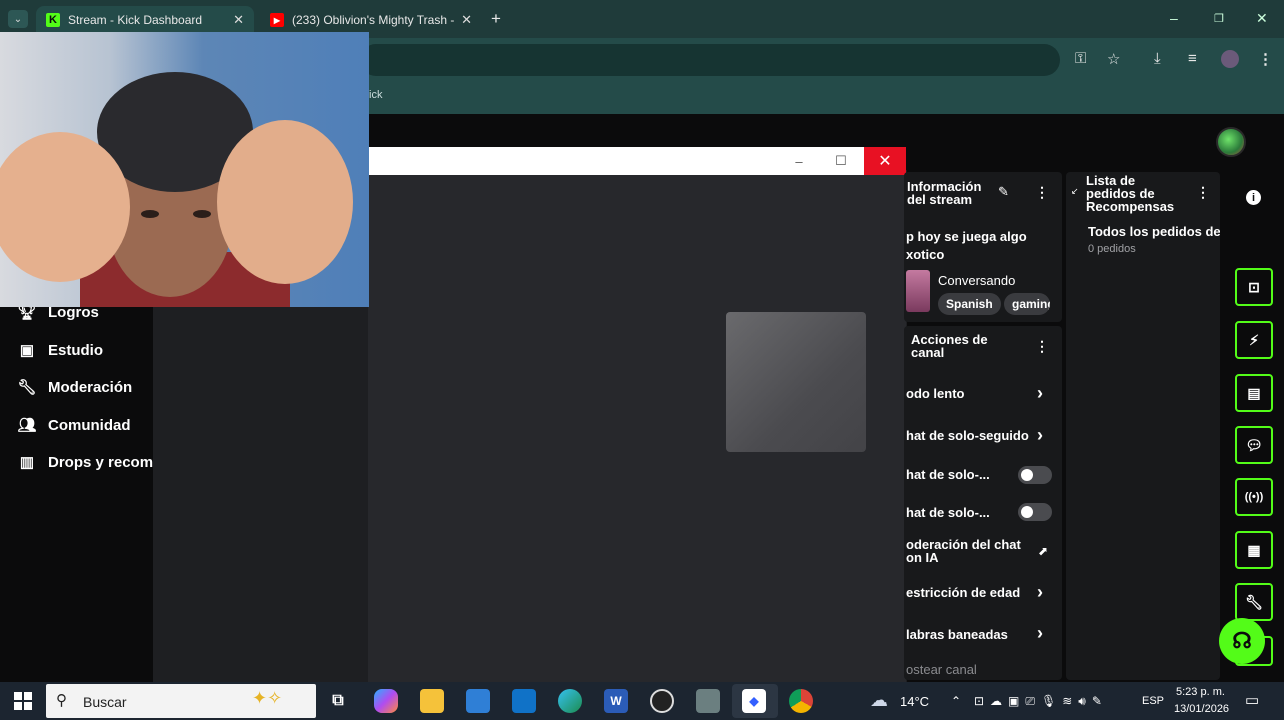 The height and width of the screenshot is (720, 1284). Describe the element at coordinates (1042, 192) in the screenshot. I see `stream-info-menu-icon: ⋮` at that location.